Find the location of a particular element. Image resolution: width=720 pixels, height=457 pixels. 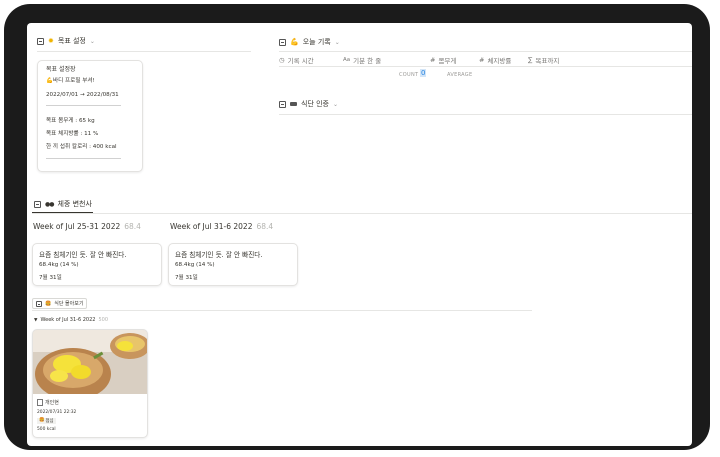

meal-gallery-divider is located at coordinates (282, 310).